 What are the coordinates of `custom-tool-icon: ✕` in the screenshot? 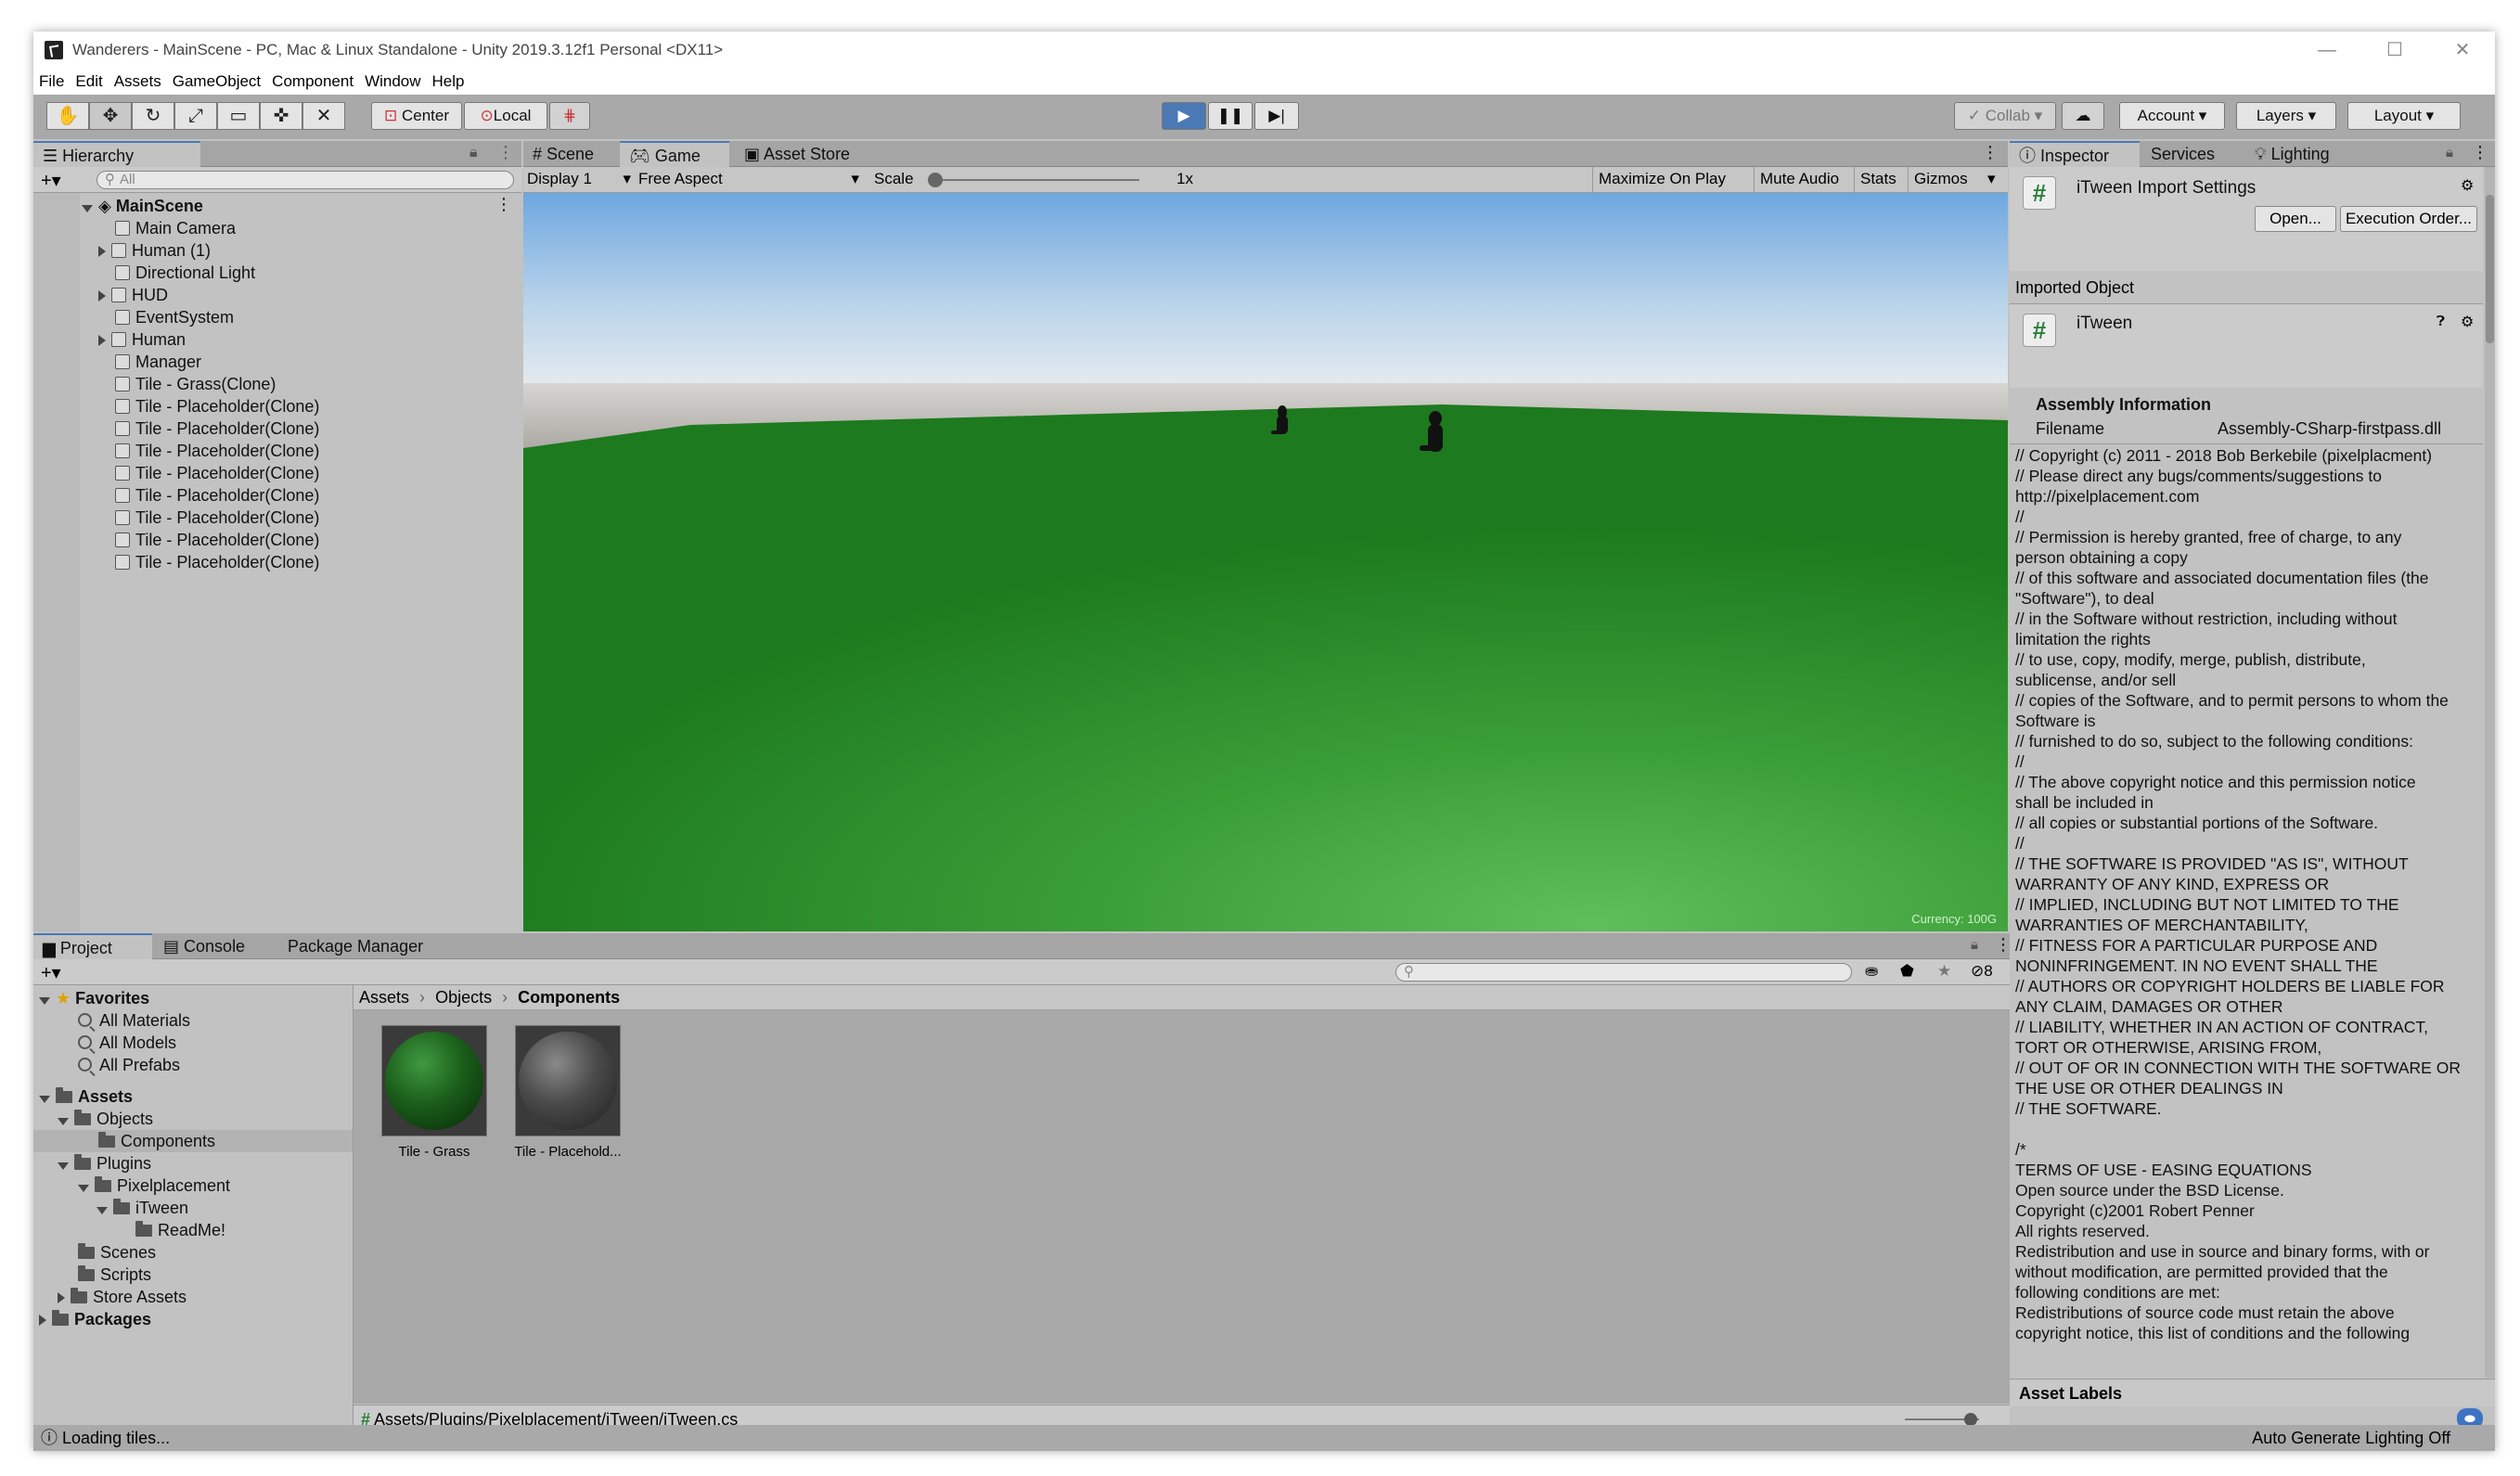 It's located at (323, 116).